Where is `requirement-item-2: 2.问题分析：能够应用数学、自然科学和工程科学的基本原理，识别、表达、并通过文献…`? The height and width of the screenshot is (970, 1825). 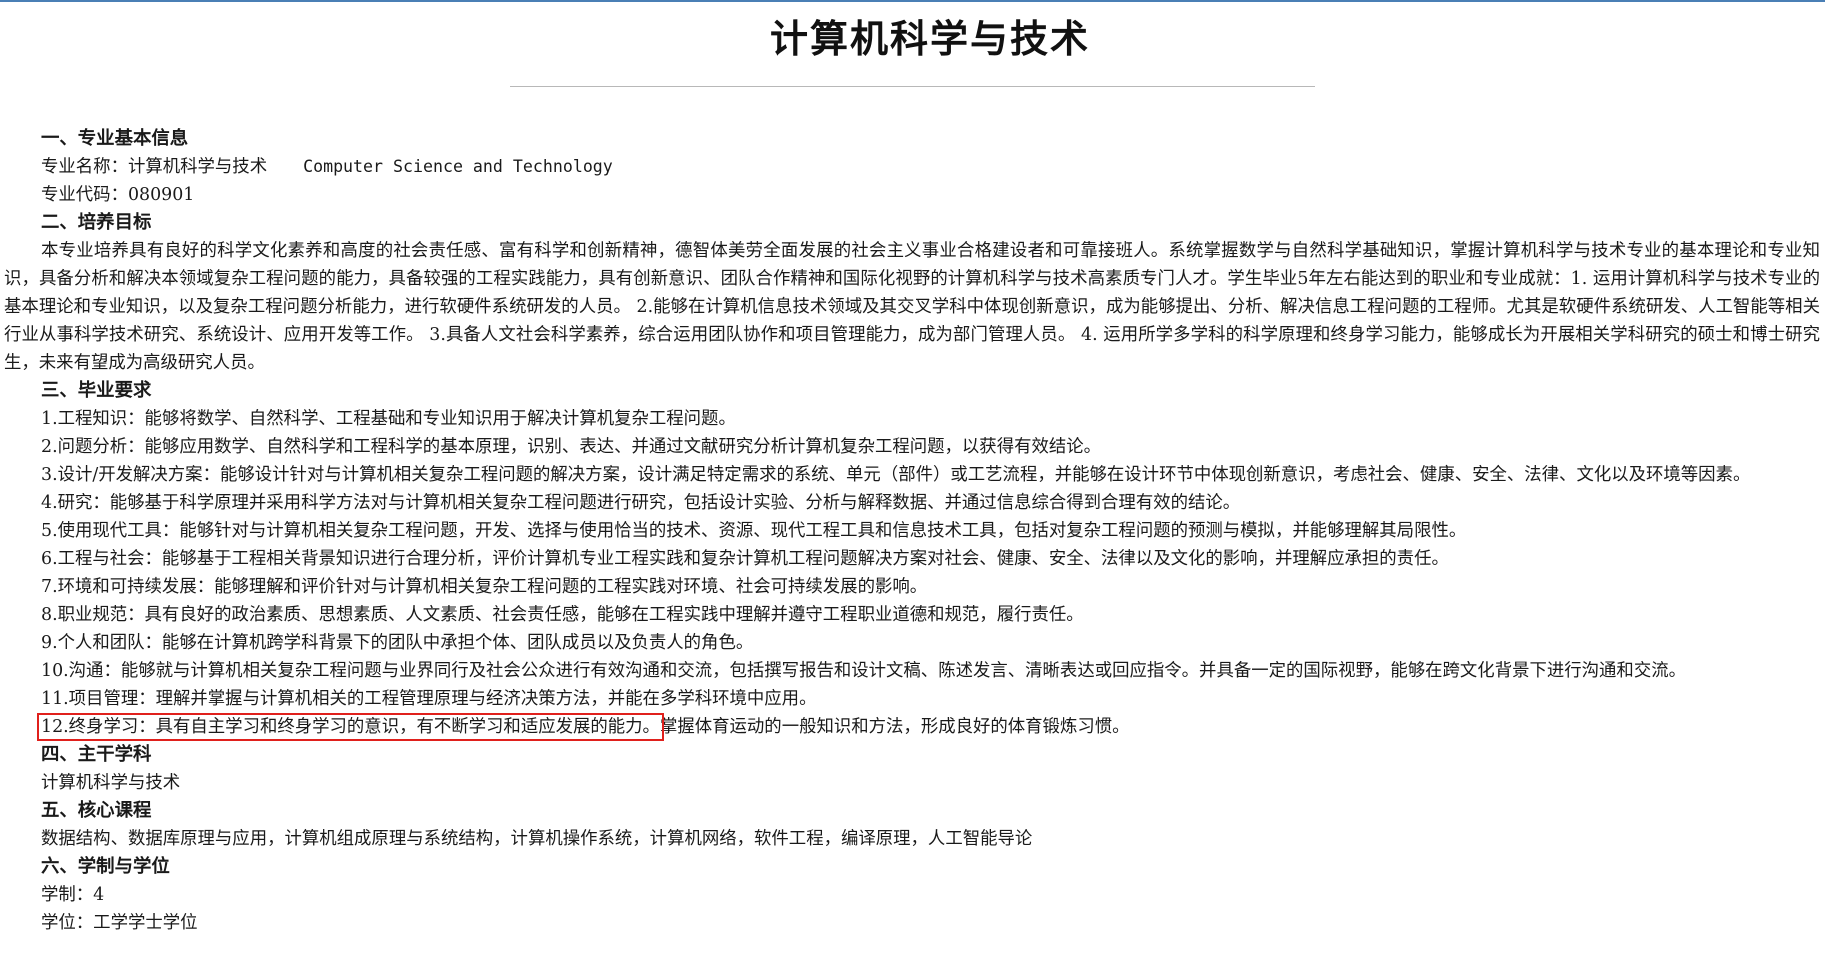
requirement-item-2: 2.问题分析：能够应用数学、自然科学和工程科学的基本原理，识别、表达、并通过文献… is located at coordinates (571, 447).